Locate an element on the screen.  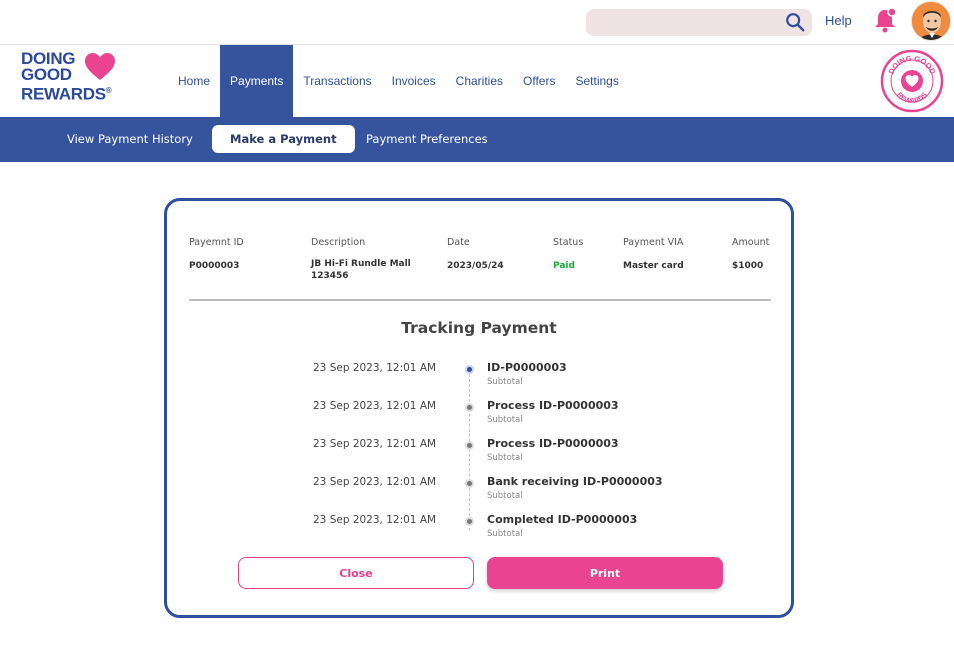
cell-description-line2: 123456 is located at coordinates (330, 276).